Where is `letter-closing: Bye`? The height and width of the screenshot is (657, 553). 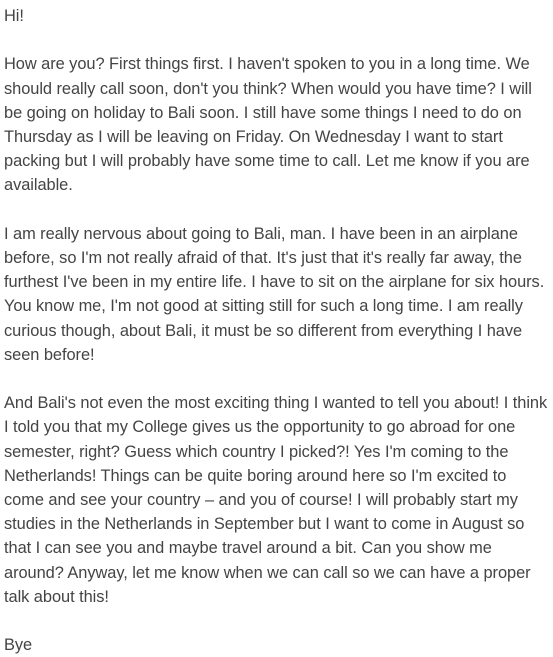 letter-closing: Bye is located at coordinates (18, 645).